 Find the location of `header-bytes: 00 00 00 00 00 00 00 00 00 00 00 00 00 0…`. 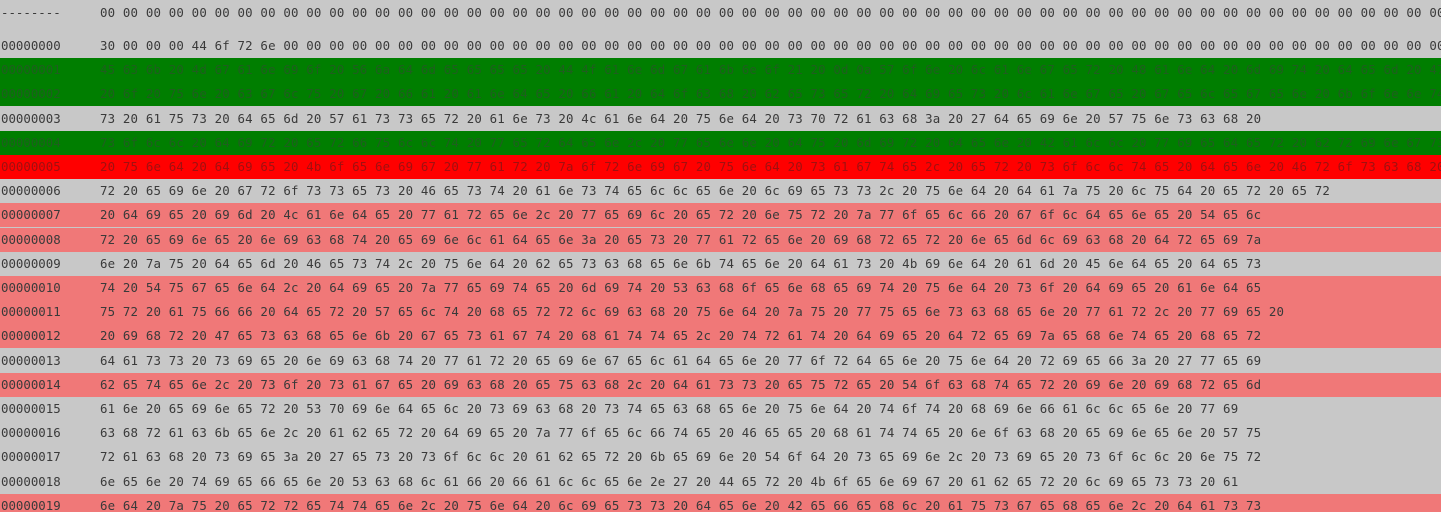

header-bytes: 00 00 00 00 00 00 00 00 00 00 00 00 00 0… is located at coordinates (770, 12).